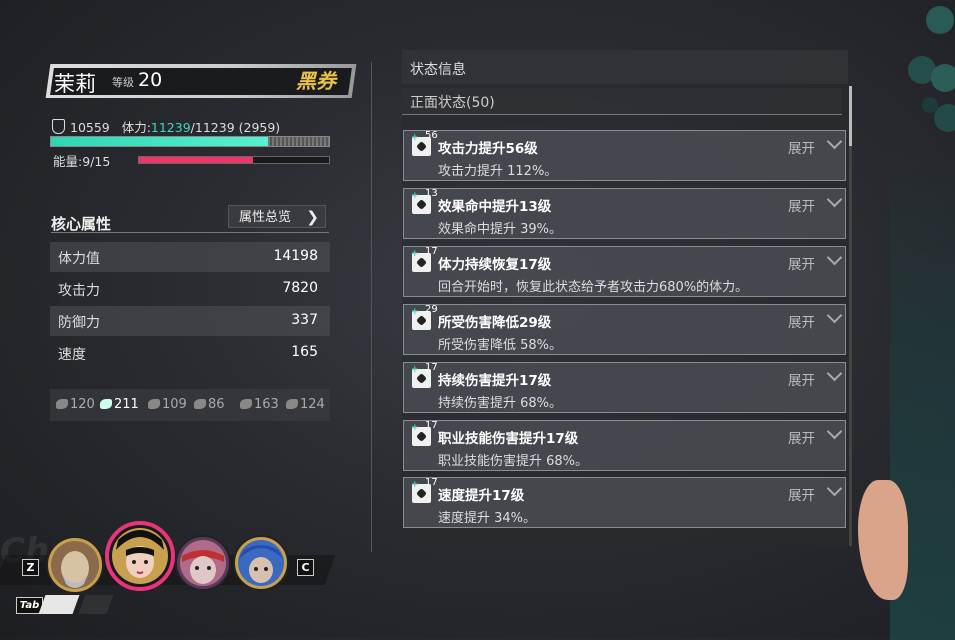 The image size is (955, 640). I want to click on effect-title: 速度提升17级, so click(481, 496).